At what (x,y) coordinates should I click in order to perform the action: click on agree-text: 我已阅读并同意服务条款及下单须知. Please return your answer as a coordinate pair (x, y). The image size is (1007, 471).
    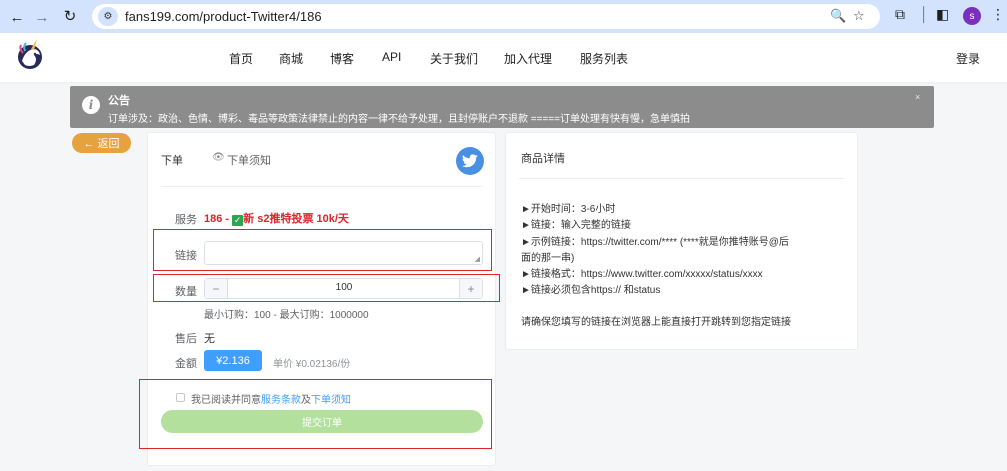
    Looking at the image, I should click on (271, 398).